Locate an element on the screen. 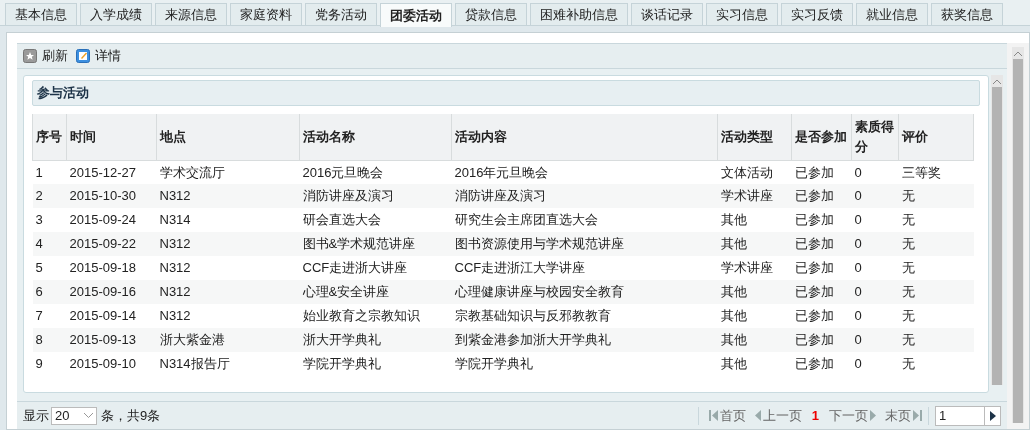 The image size is (1030, 430). table-cell: 心理&安全讲座 is located at coordinates (375, 292).